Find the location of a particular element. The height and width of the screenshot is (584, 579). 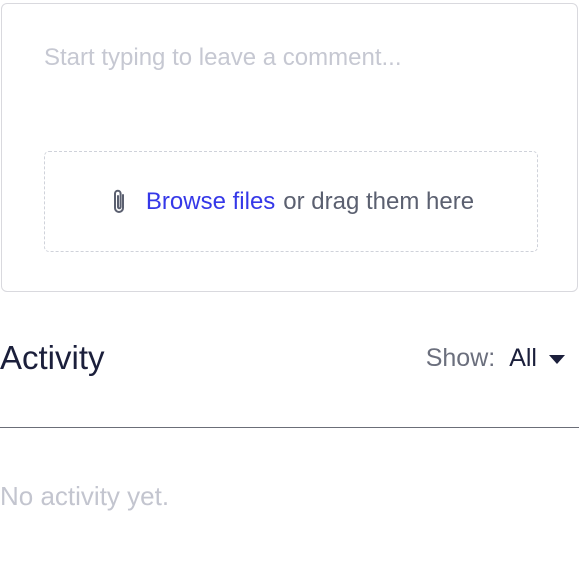

activity-heading: Activity is located at coordinates (52, 357).